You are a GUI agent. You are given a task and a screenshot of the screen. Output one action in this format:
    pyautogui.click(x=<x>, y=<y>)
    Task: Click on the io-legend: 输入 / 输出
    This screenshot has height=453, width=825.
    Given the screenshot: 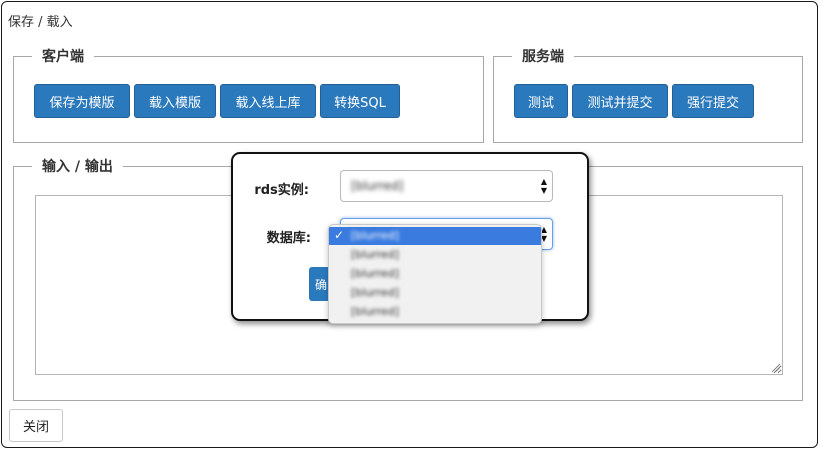 What is the action you would take?
    pyautogui.click(x=77, y=167)
    